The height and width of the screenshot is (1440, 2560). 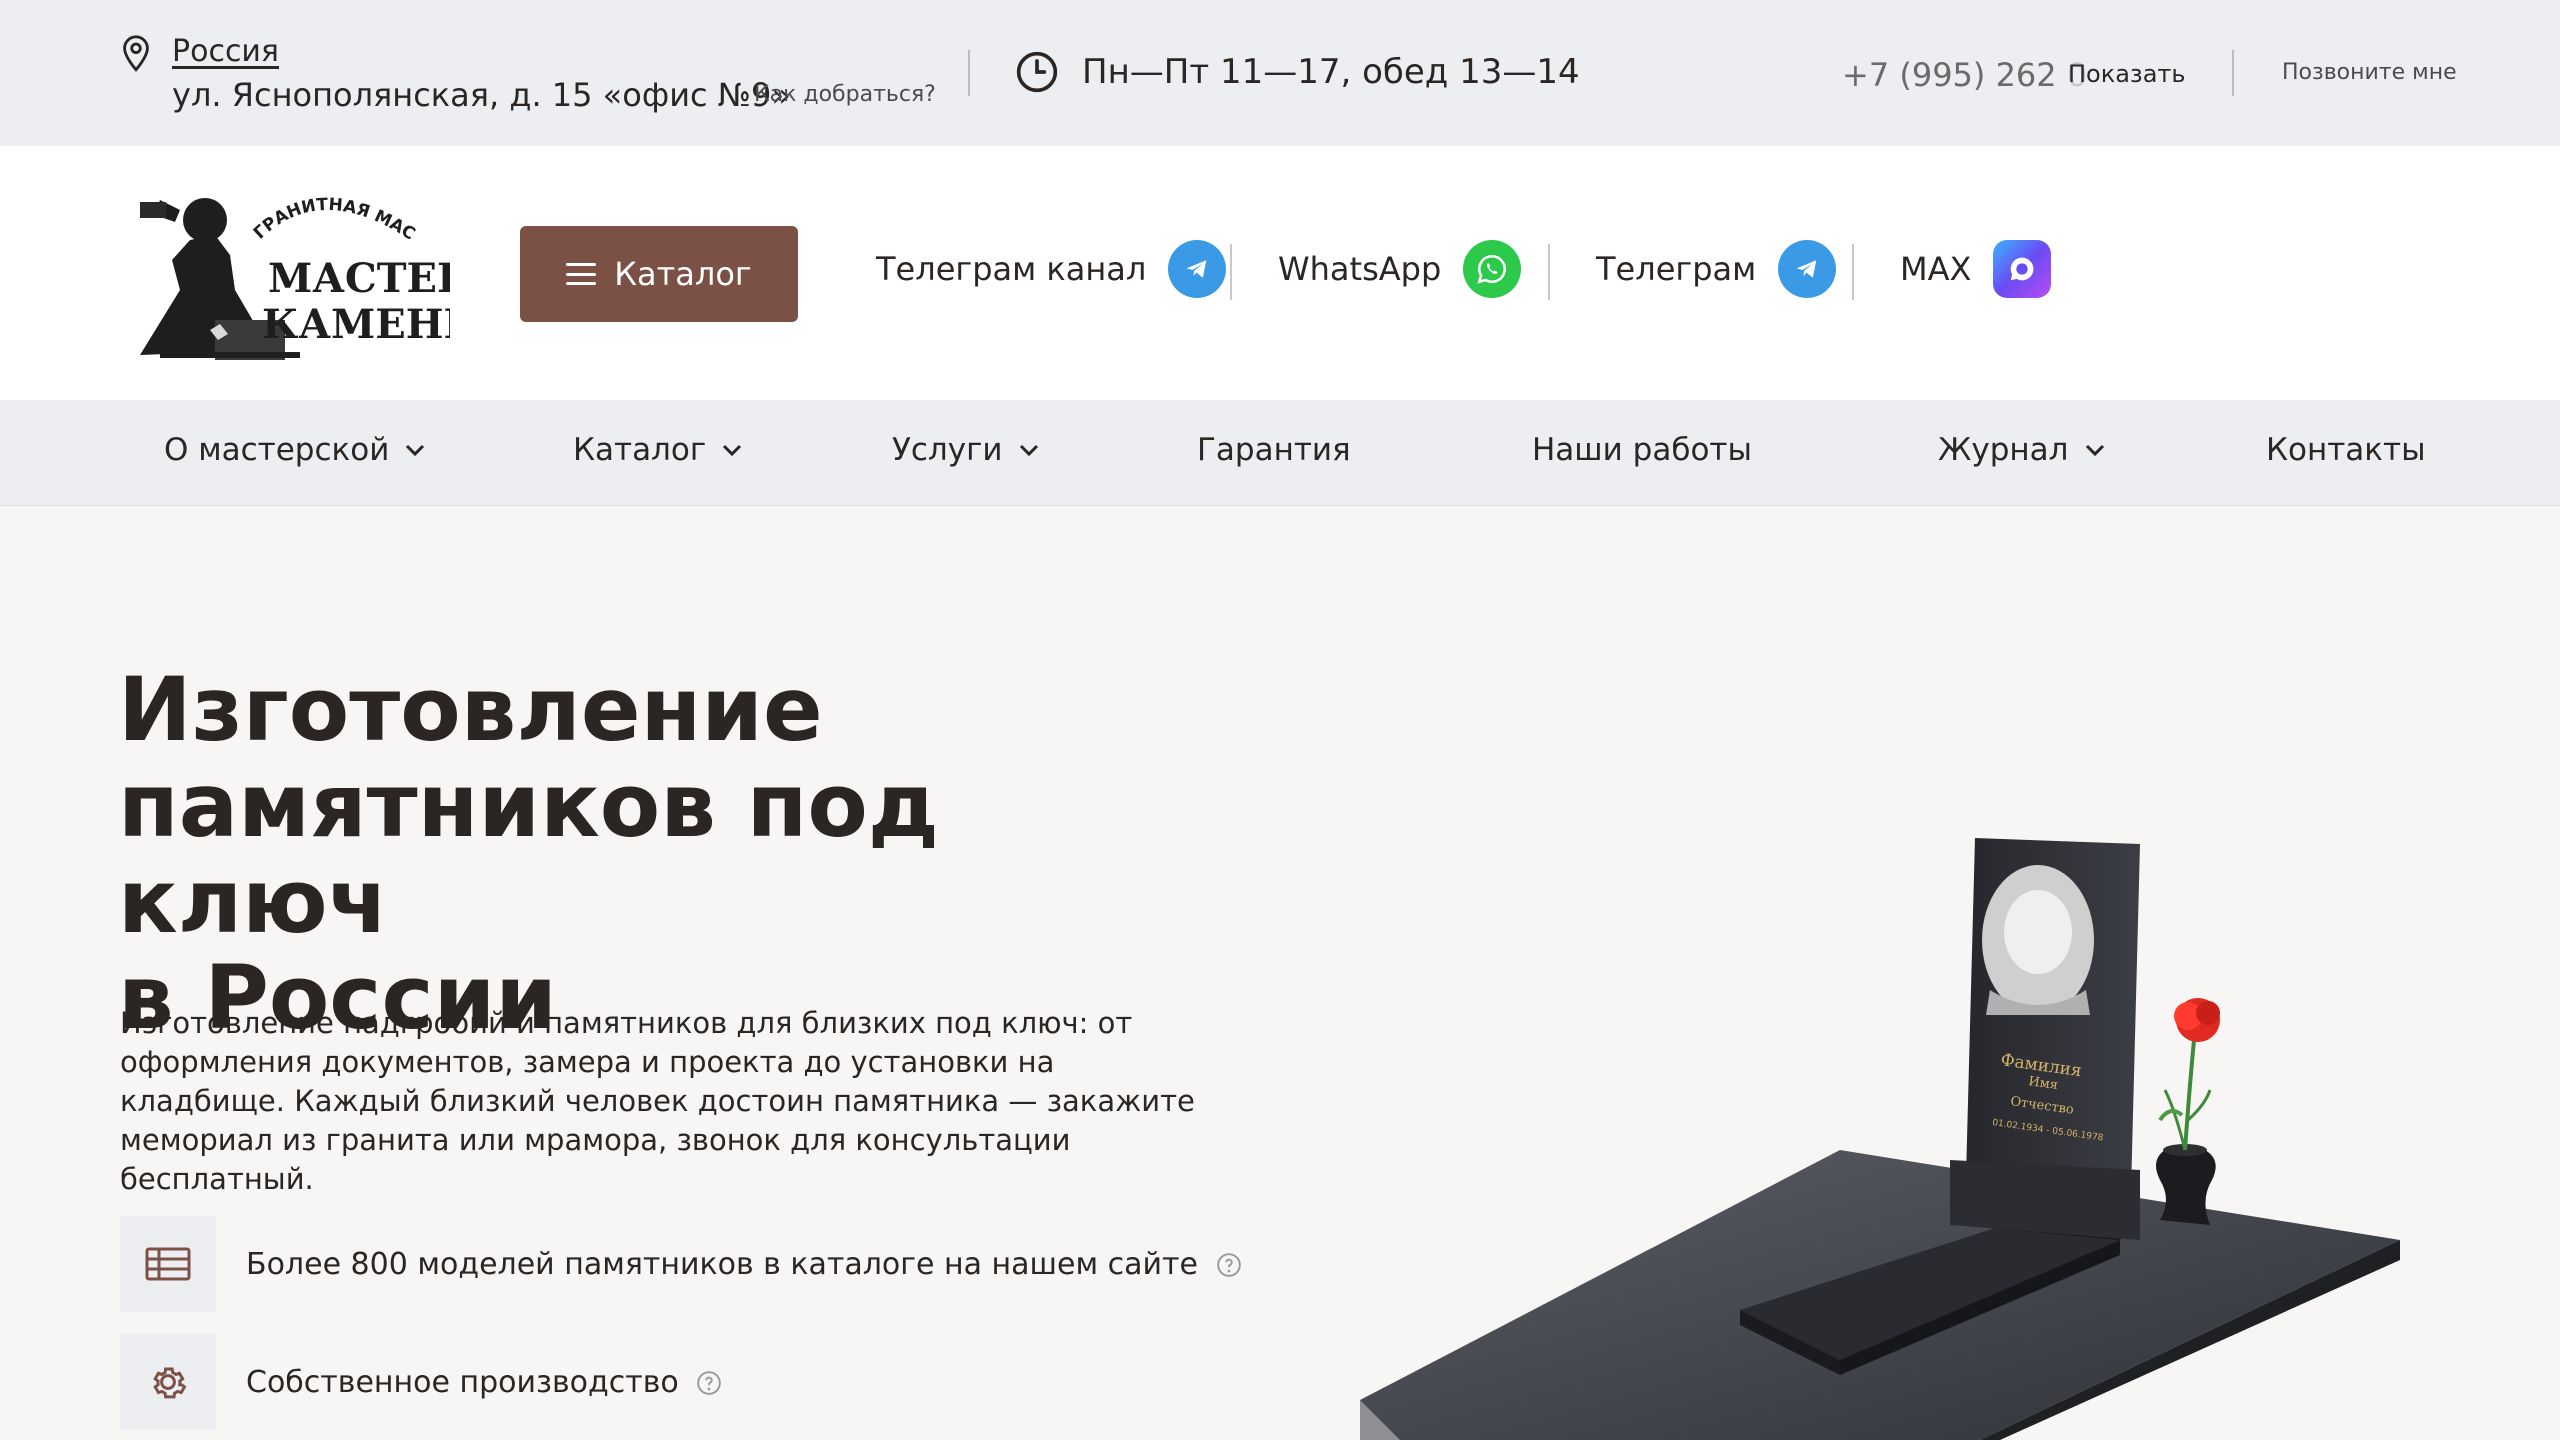 I want to click on nav-label: Наши работы, so click(x=1642, y=450).